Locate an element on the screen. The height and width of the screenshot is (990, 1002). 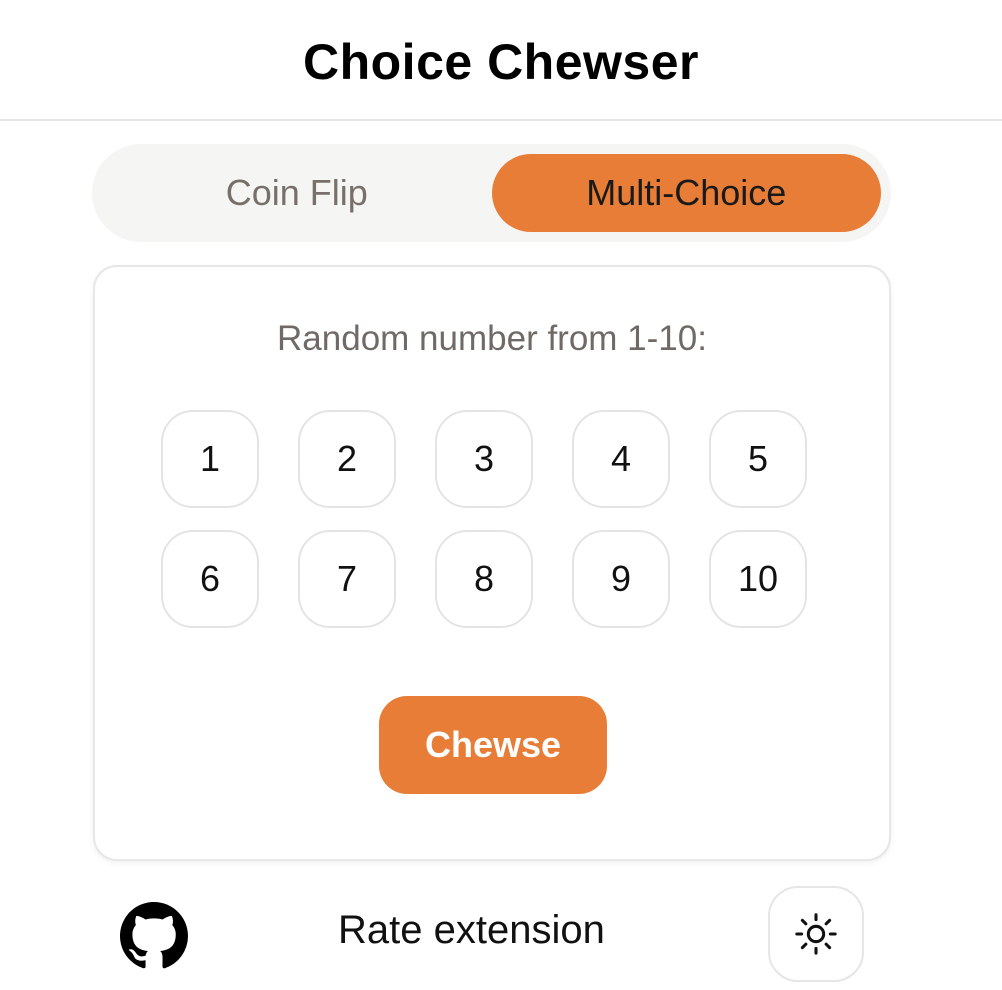
number-button-2: 2 is located at coordinates (347, 459).